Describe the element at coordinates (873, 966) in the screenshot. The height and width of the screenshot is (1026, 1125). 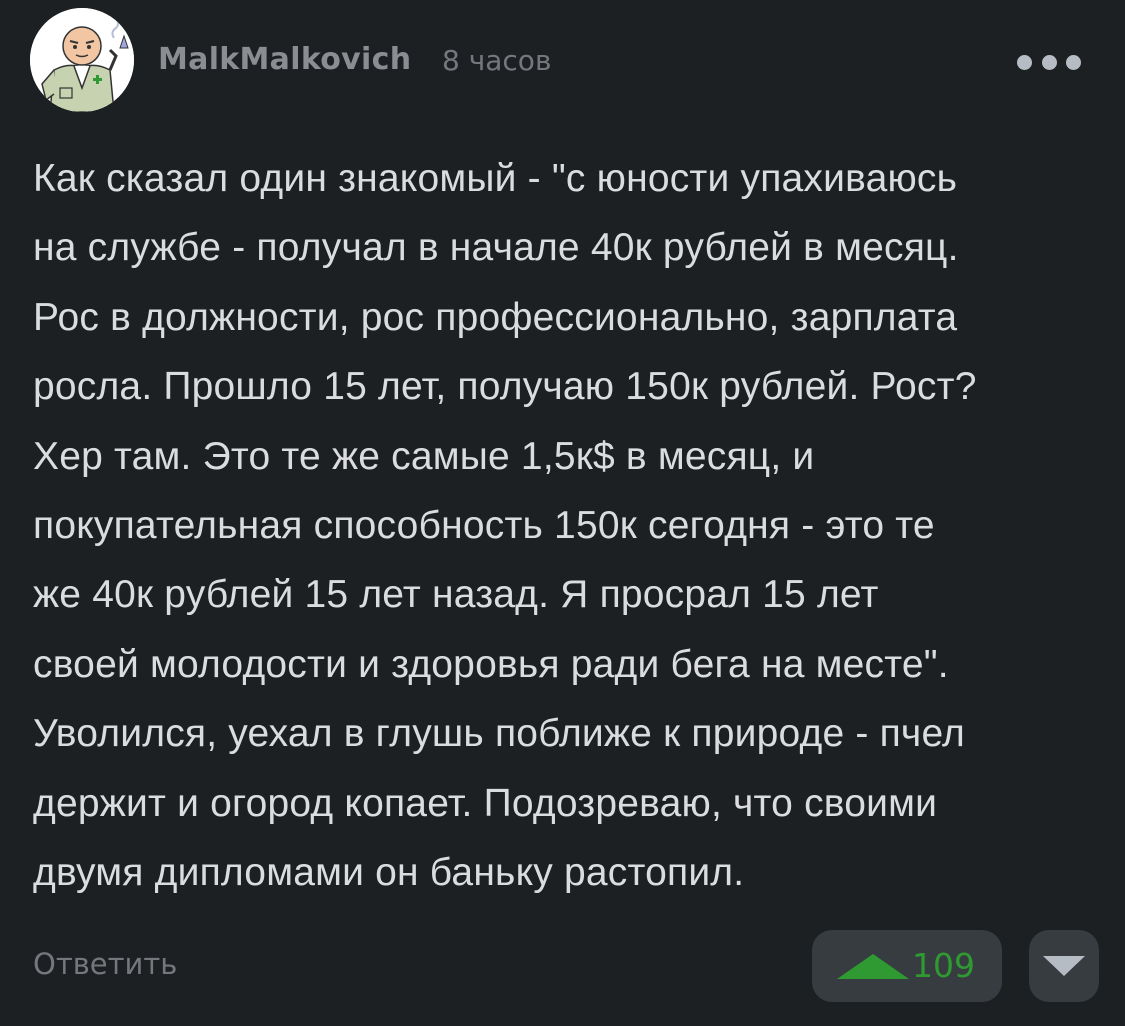
I see `upvote-arrow-icon` at that location.